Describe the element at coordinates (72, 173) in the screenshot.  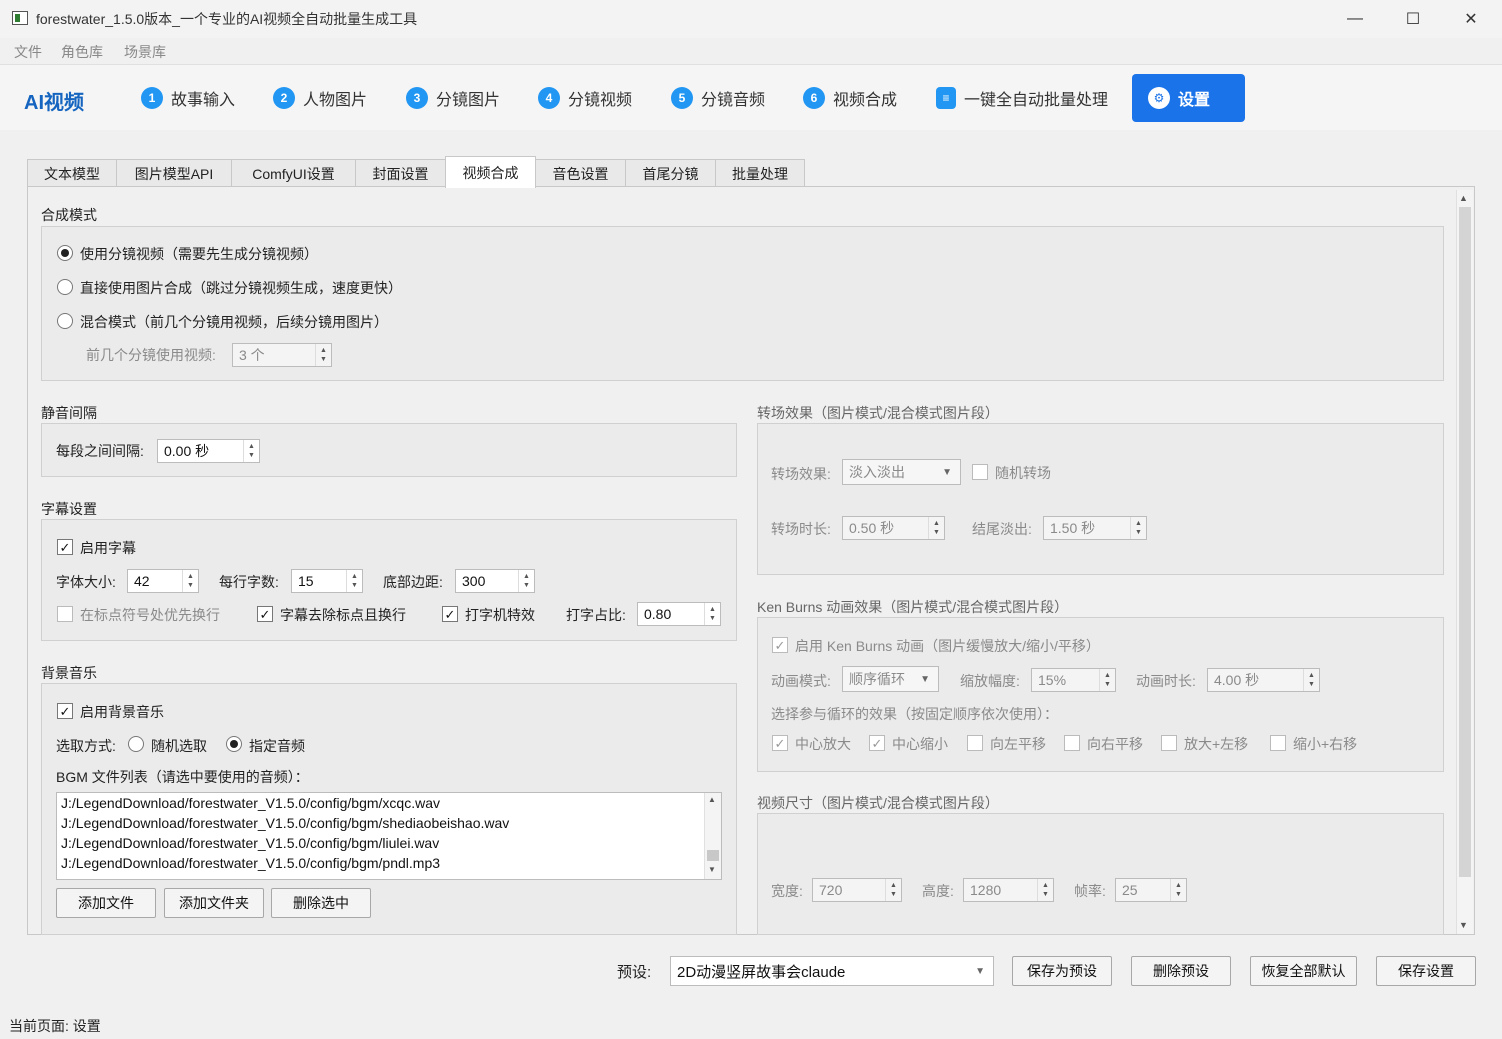
I see `tab-text-model: 文本模型` at that location.